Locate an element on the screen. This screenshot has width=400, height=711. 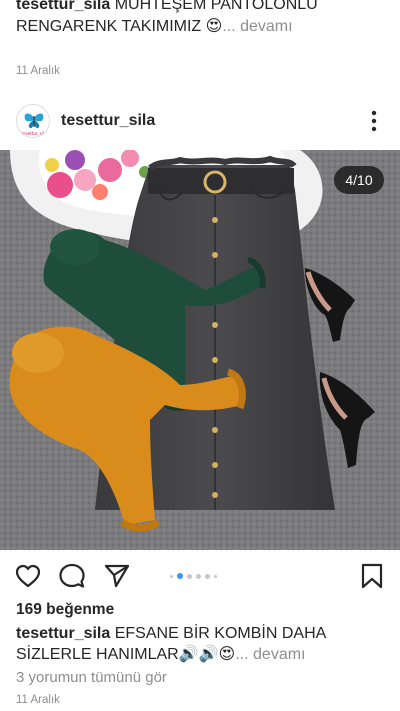
carousel-indicator is located at coordinates (193, 576).